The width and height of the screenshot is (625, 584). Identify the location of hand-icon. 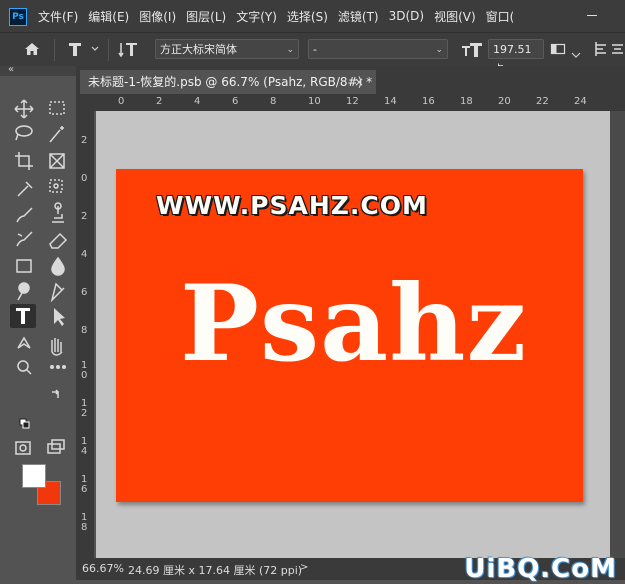
(57, 347).